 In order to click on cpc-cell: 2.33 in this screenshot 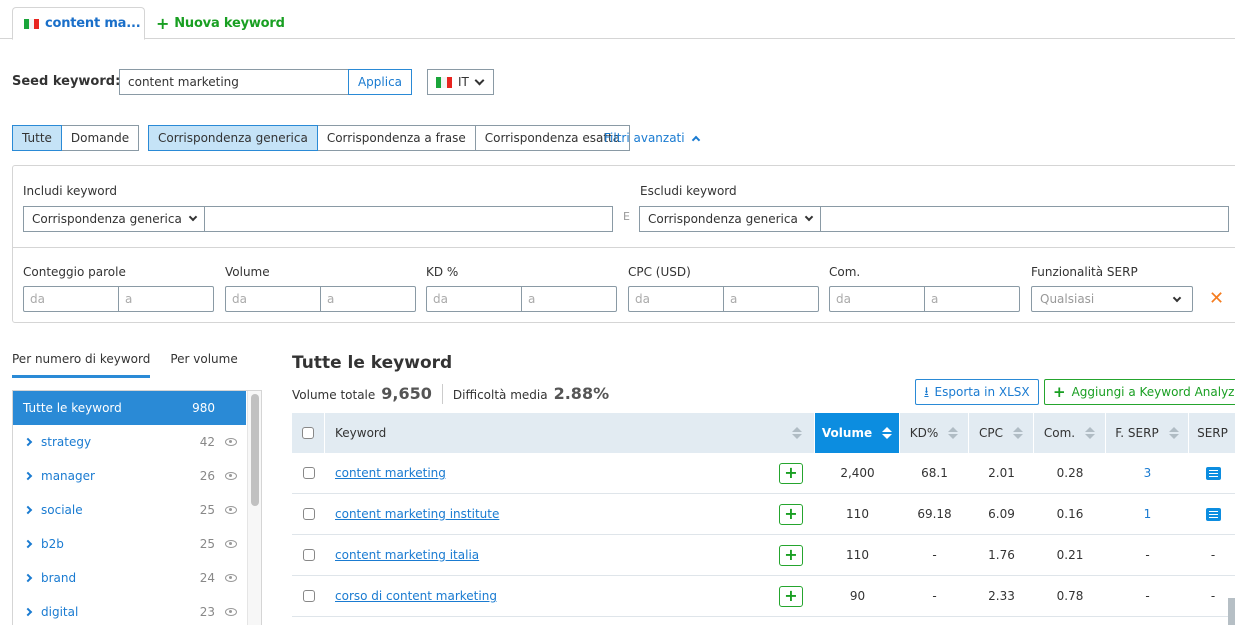, I will do `click(1001, 596)`.